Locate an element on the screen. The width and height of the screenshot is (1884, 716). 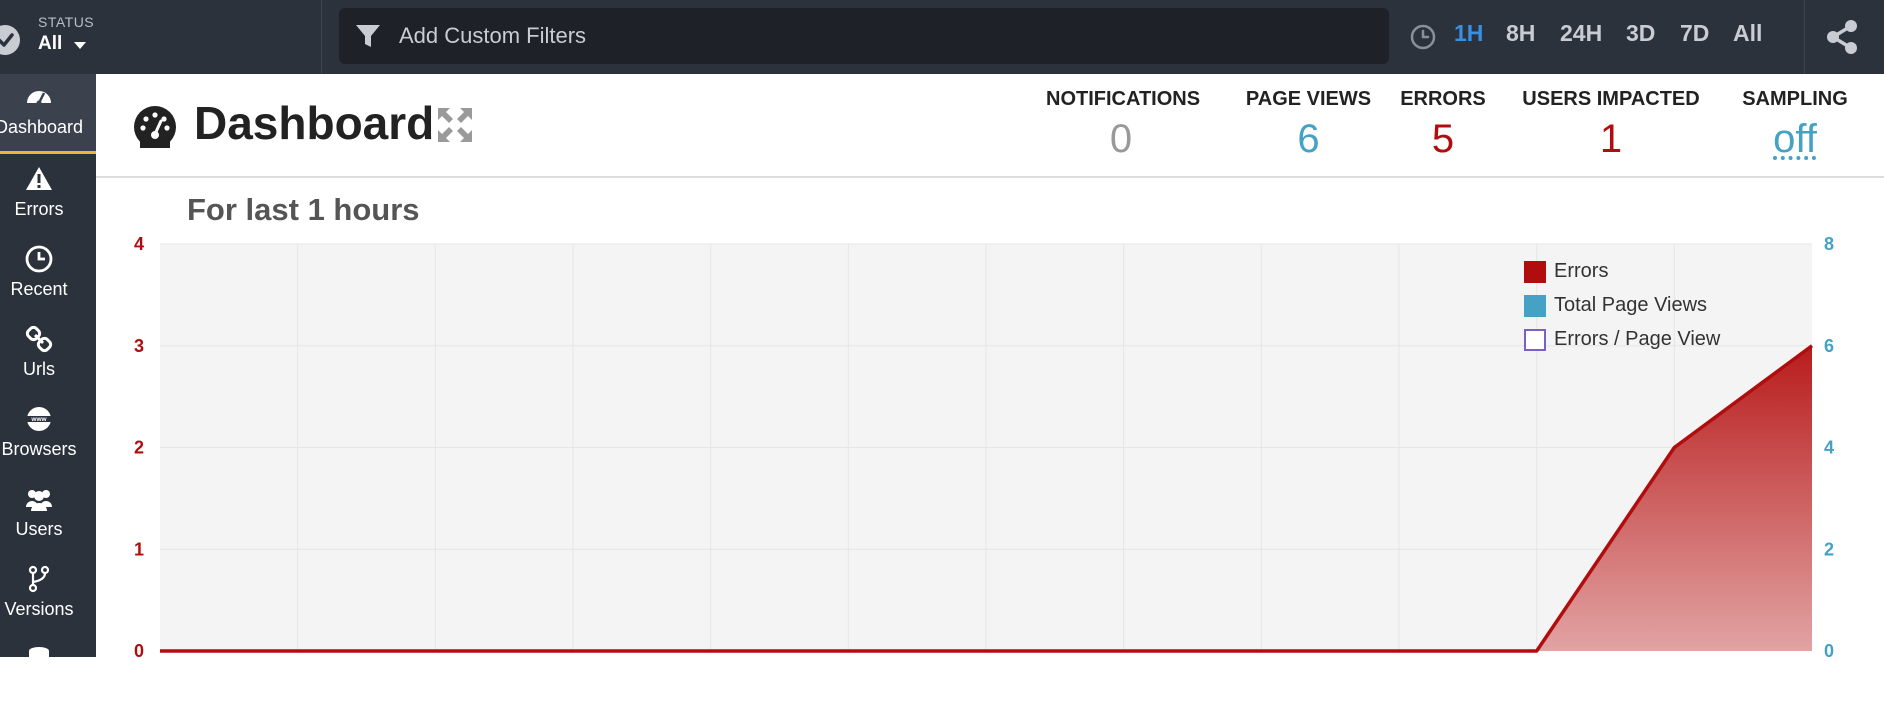
stat-users-impacted: USERS IMPACTED 1 is located at coordinates (1611, 125).